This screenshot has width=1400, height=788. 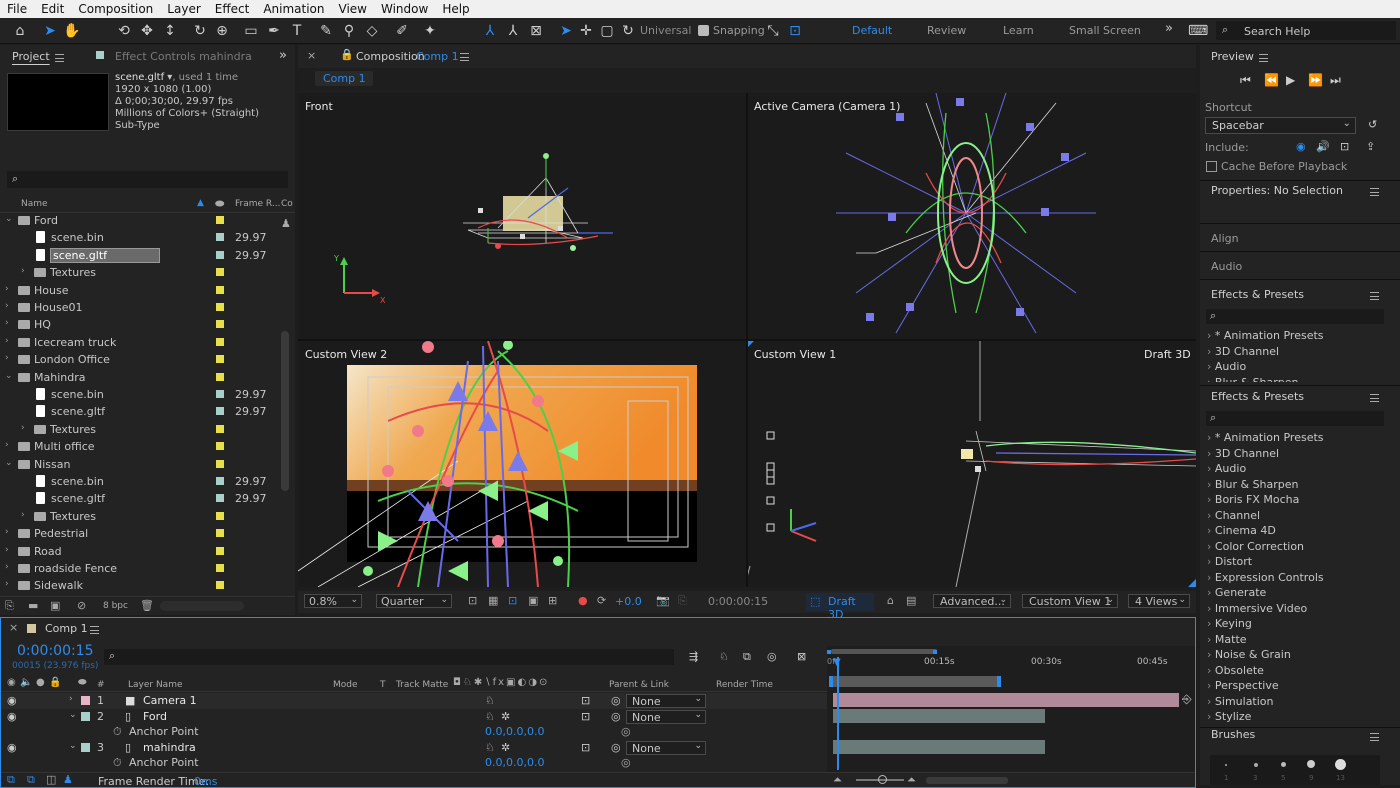 What do you see at coordinates (1225, 238) in the screenshot?
I see `align-title: Align` at bounding box center [1225, 238].